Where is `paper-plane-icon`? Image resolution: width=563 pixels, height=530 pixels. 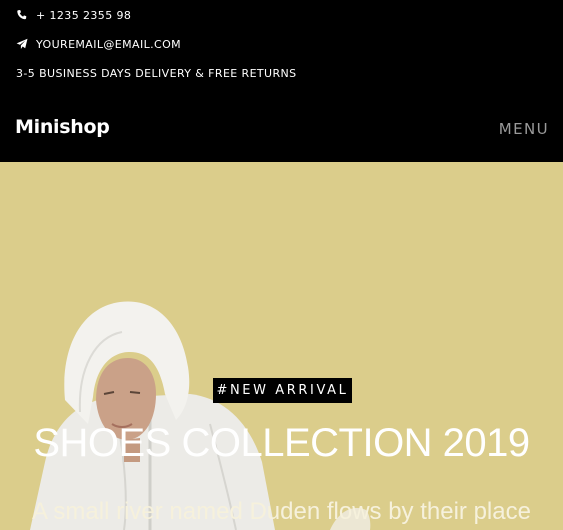 paper-plane-icon is located at coordinates (22, 44).